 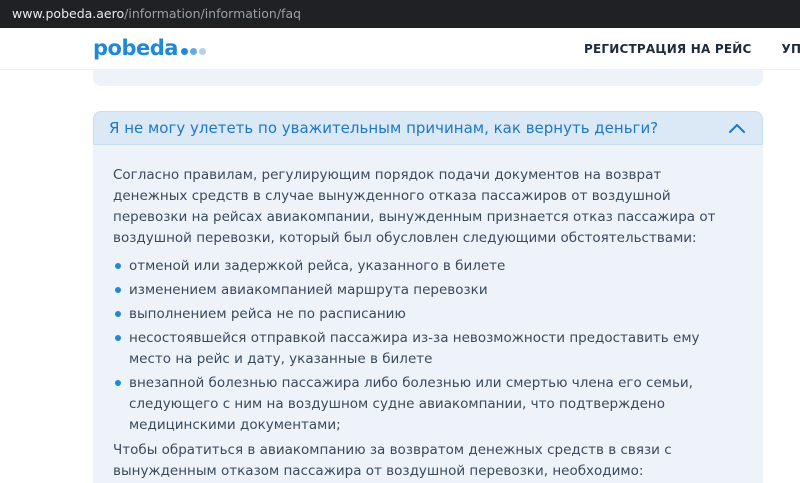 What do you see at coordinates (135, 48) in the screenshot?
I see `logo-text: pobeda` at bounding box center [135, 48].